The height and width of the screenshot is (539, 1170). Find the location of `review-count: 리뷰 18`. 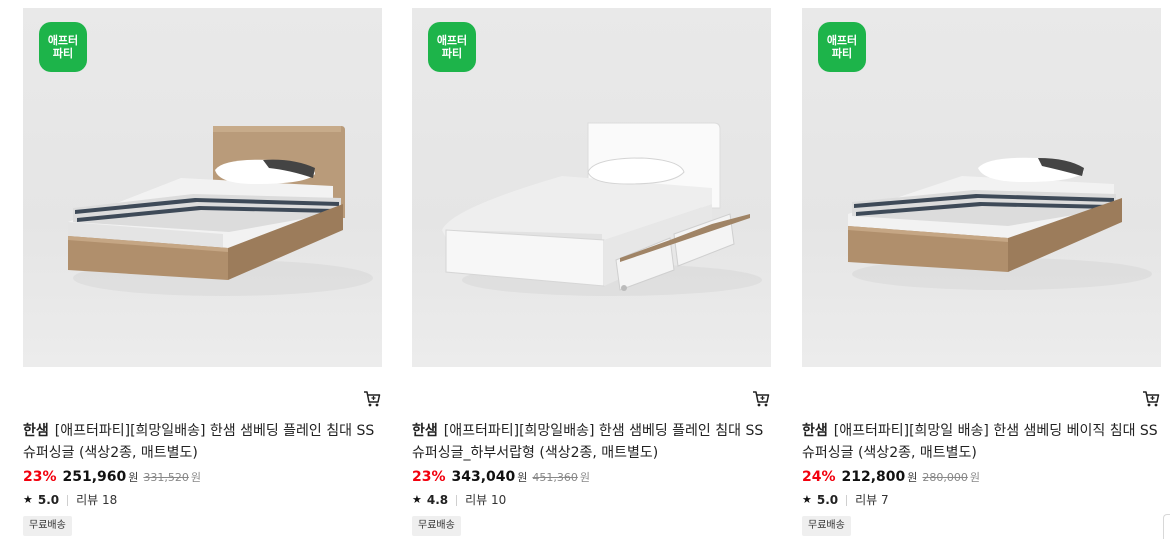

review-count: 리뷰 18 is located at coordinates (97, 500).